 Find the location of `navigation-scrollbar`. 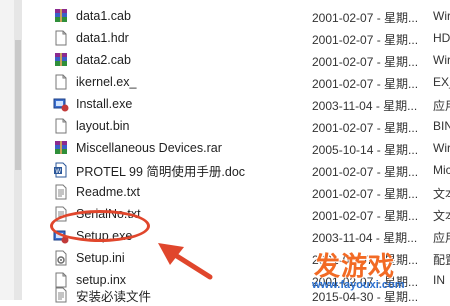

navigation-scrollbar is located at coordinates (18, 150).